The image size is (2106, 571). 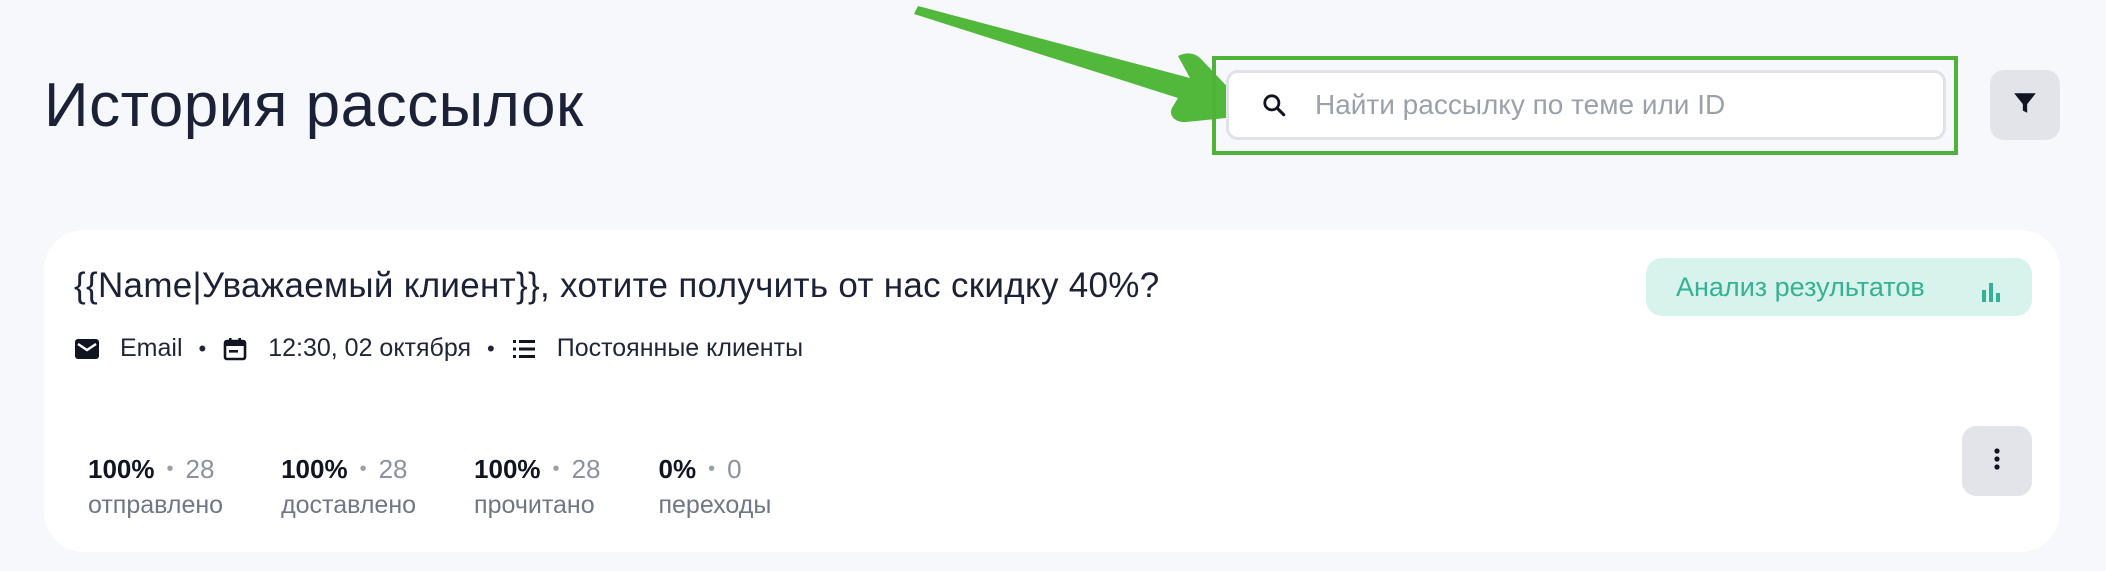 What do you see at coordinates (677, 469) in the screenshot?
I see `stat-percent: 0%` at bounding box center [677, 469].